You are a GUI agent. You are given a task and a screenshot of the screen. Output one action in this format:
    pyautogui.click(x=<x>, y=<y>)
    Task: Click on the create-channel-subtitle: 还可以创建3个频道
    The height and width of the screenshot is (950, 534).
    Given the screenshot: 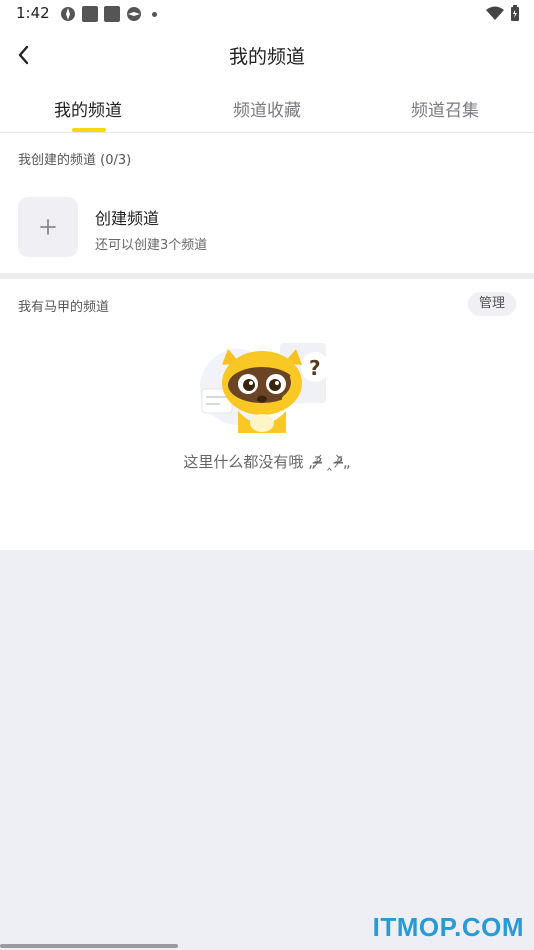 What is the action you would take?
    pyautogui.click(x=151, y=245)
    